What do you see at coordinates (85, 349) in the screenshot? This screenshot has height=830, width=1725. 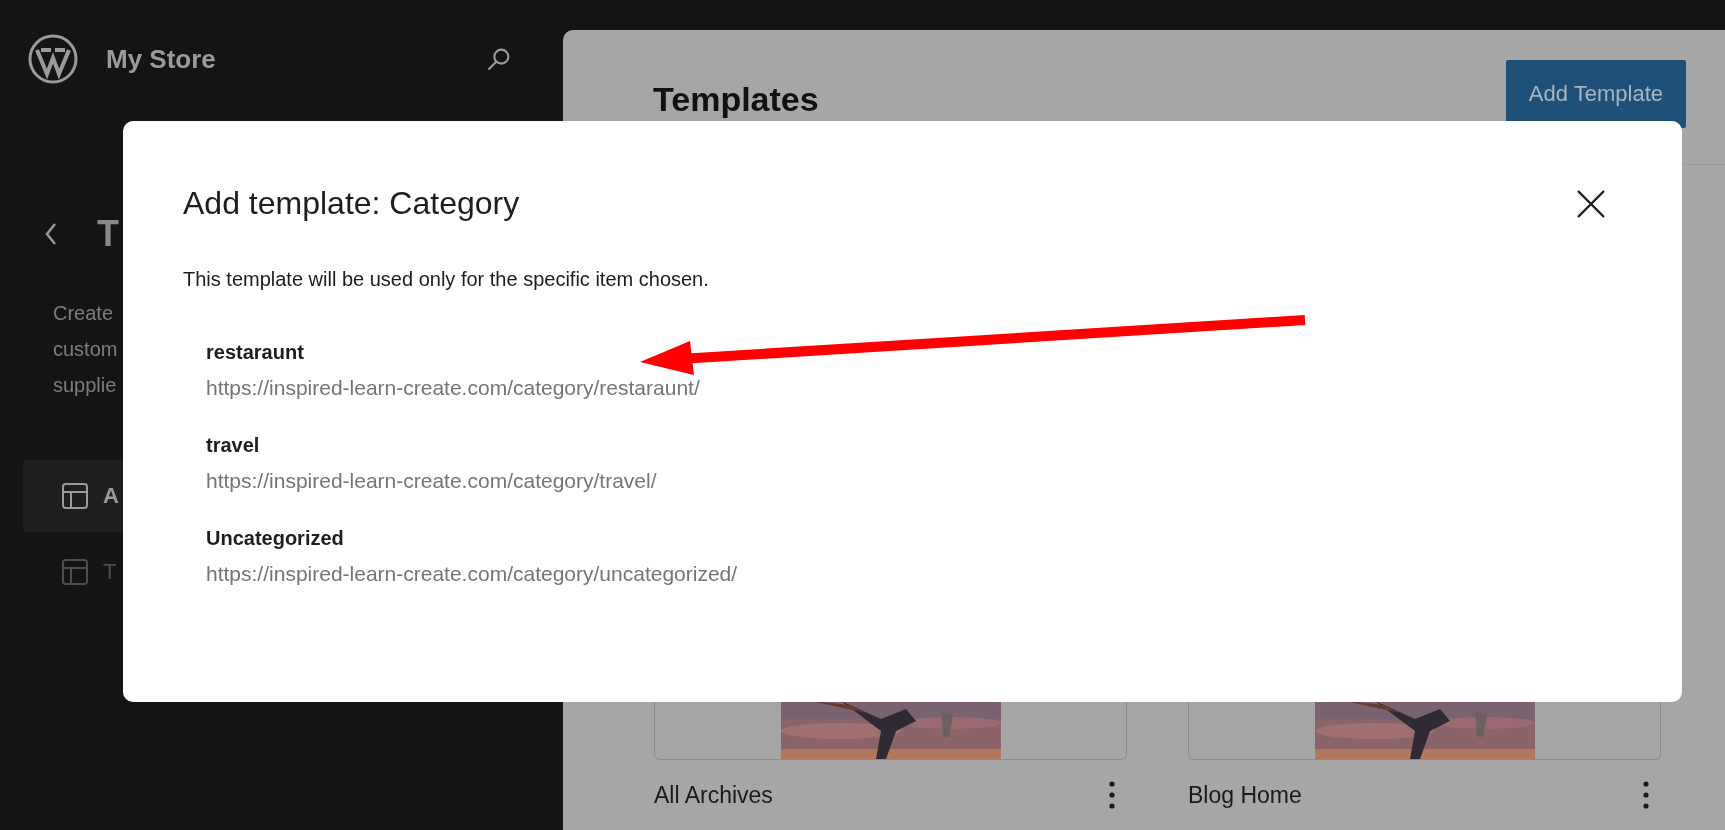 I see `description-text: custom` at bounding box center [85, 349].